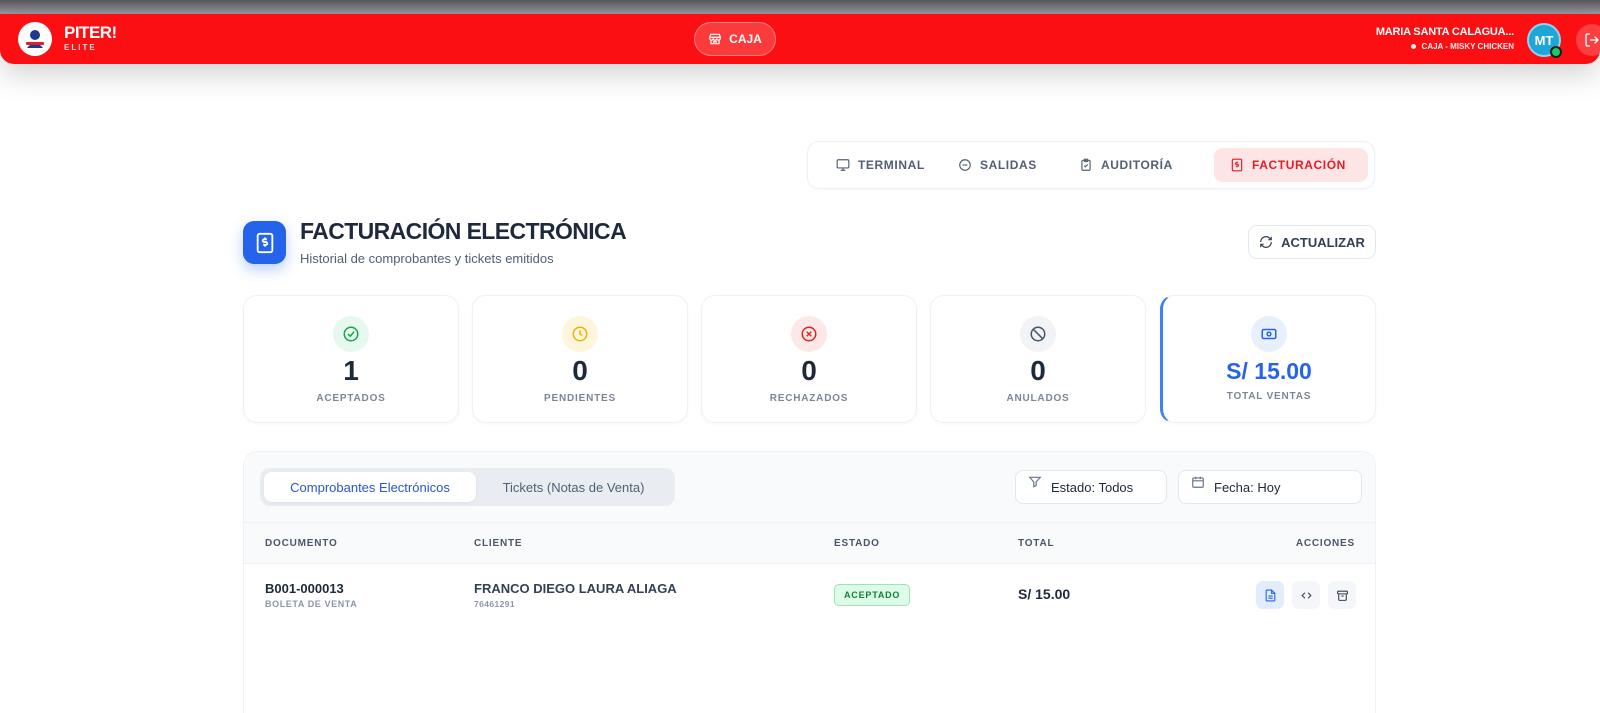 The image size is (1600, 713). Describe the element at coordinates (1592, 40) in the screenshot. I see `logout-icon` at that location.